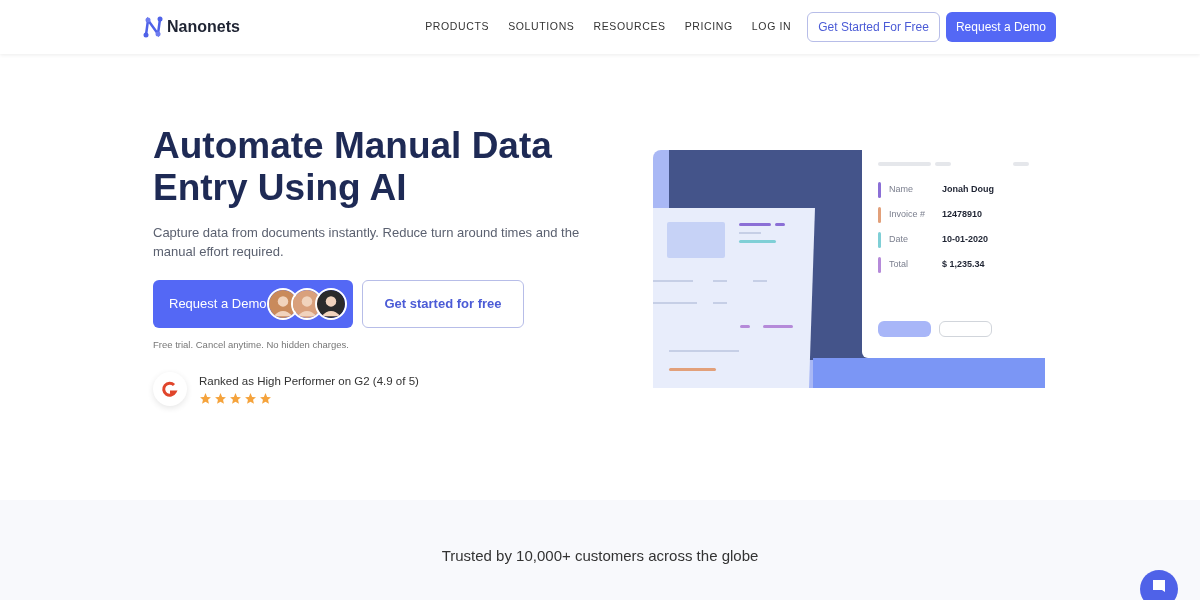  I want to click on chat-icon, so click(1159, 586).